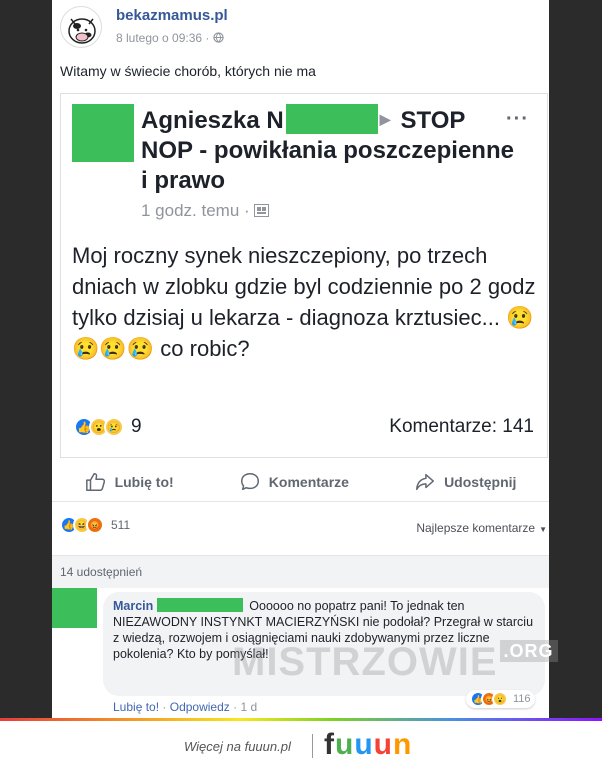 This screenshot has width=602, height=765. Describe the element at coordinates (218, 37) in the screenshot. I see `globe-icon` at that location.